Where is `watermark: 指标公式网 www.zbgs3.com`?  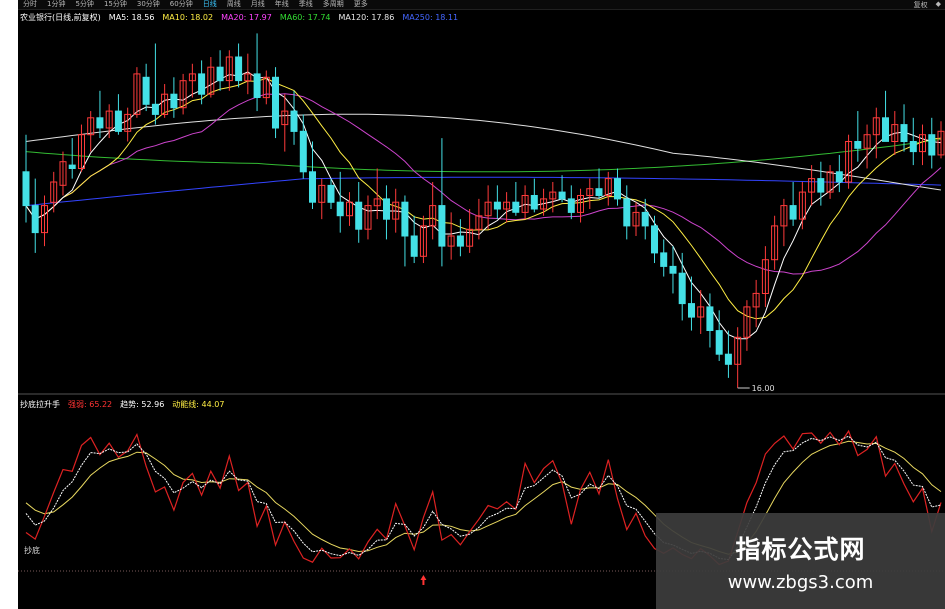
watermark: 指标公式网 www.zbgs3.com is located at coordinates (800, 561).